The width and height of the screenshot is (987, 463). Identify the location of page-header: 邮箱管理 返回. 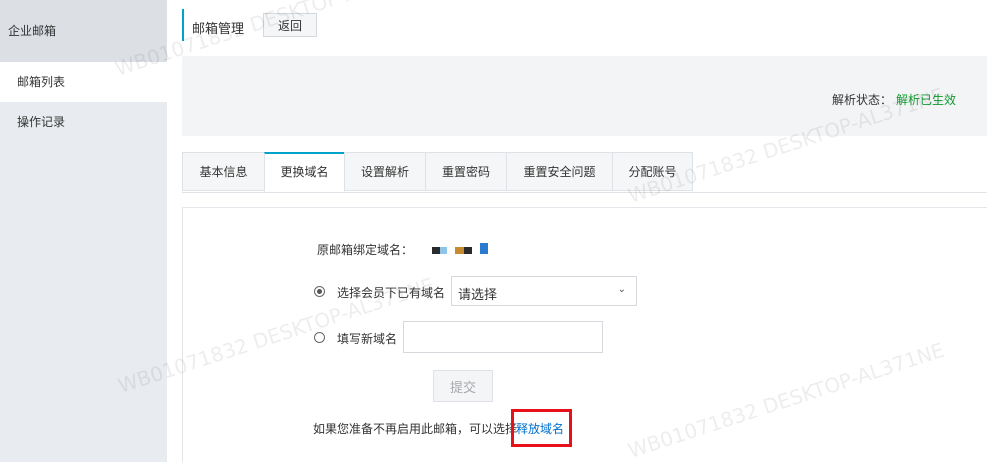
(584, 28).